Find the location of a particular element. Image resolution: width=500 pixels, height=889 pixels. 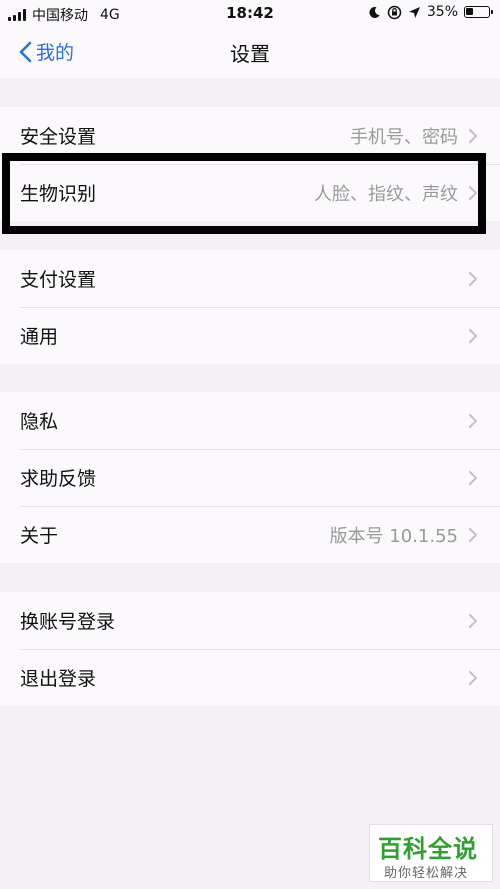

row-label: 换账号登录 is located at coordinates (68, 622).